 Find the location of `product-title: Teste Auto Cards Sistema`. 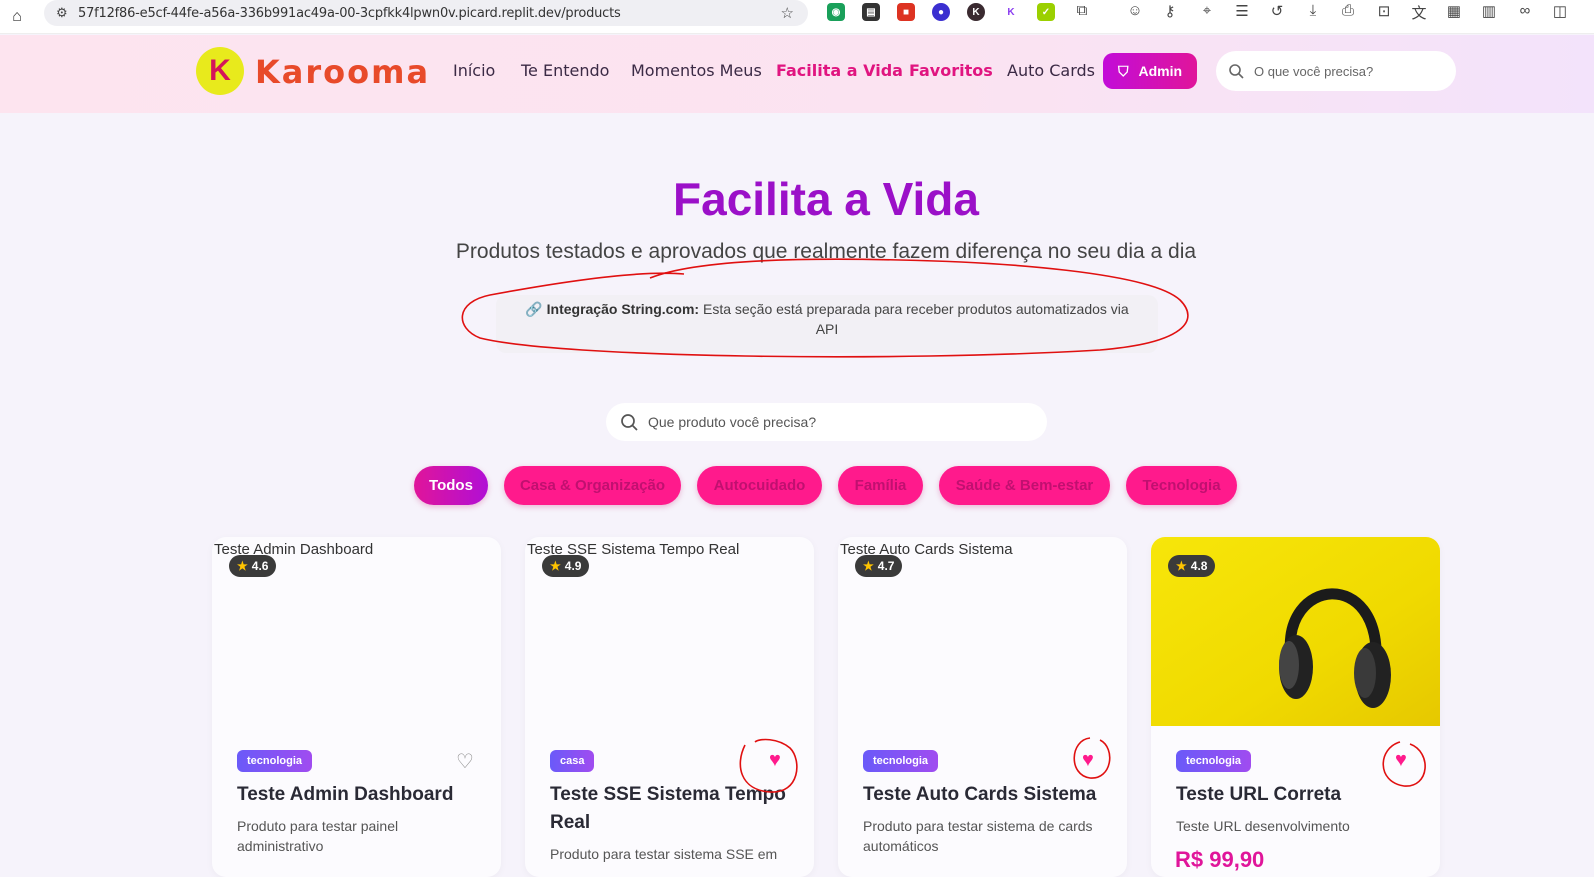

product-title: Teste Auto Cards Sistema is located at coordinates (988, 795).